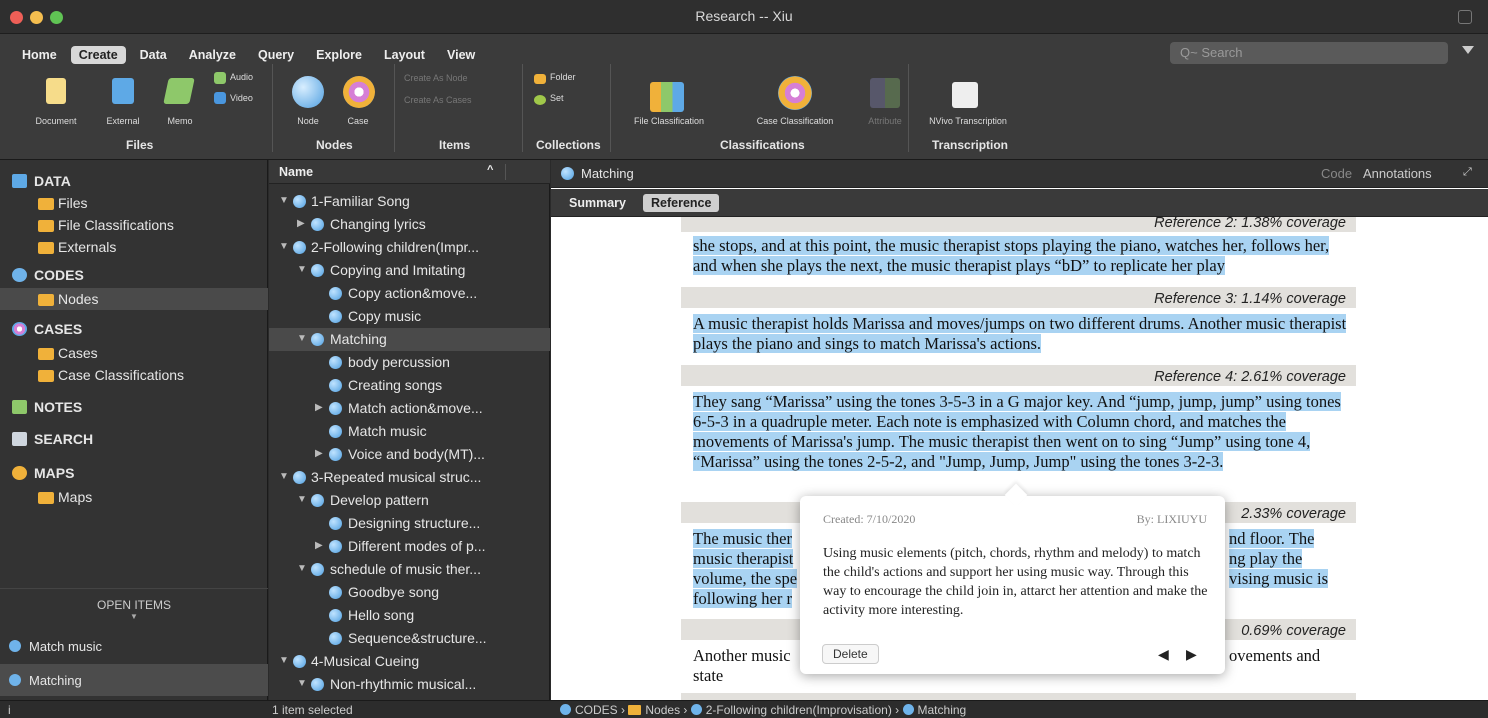 The image size is (1488, 718). What do you see at coordinates (409, 201) in the screenshot?
I see `tree-row: ▼ 1-Familiar Song` at bounding box center [409, 201].